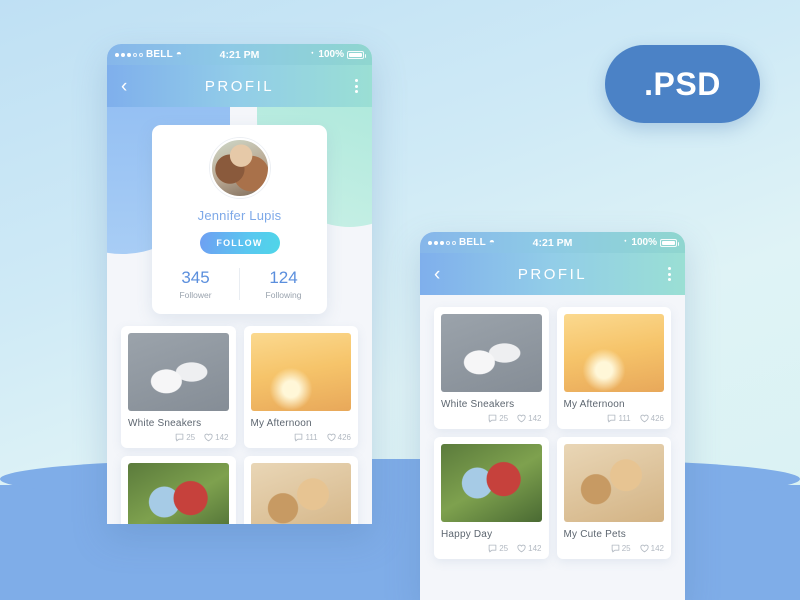 Image resolution: width=800 pixels, height=600 pixels. I want to click on stat-label: Follower, so click(195, 295).